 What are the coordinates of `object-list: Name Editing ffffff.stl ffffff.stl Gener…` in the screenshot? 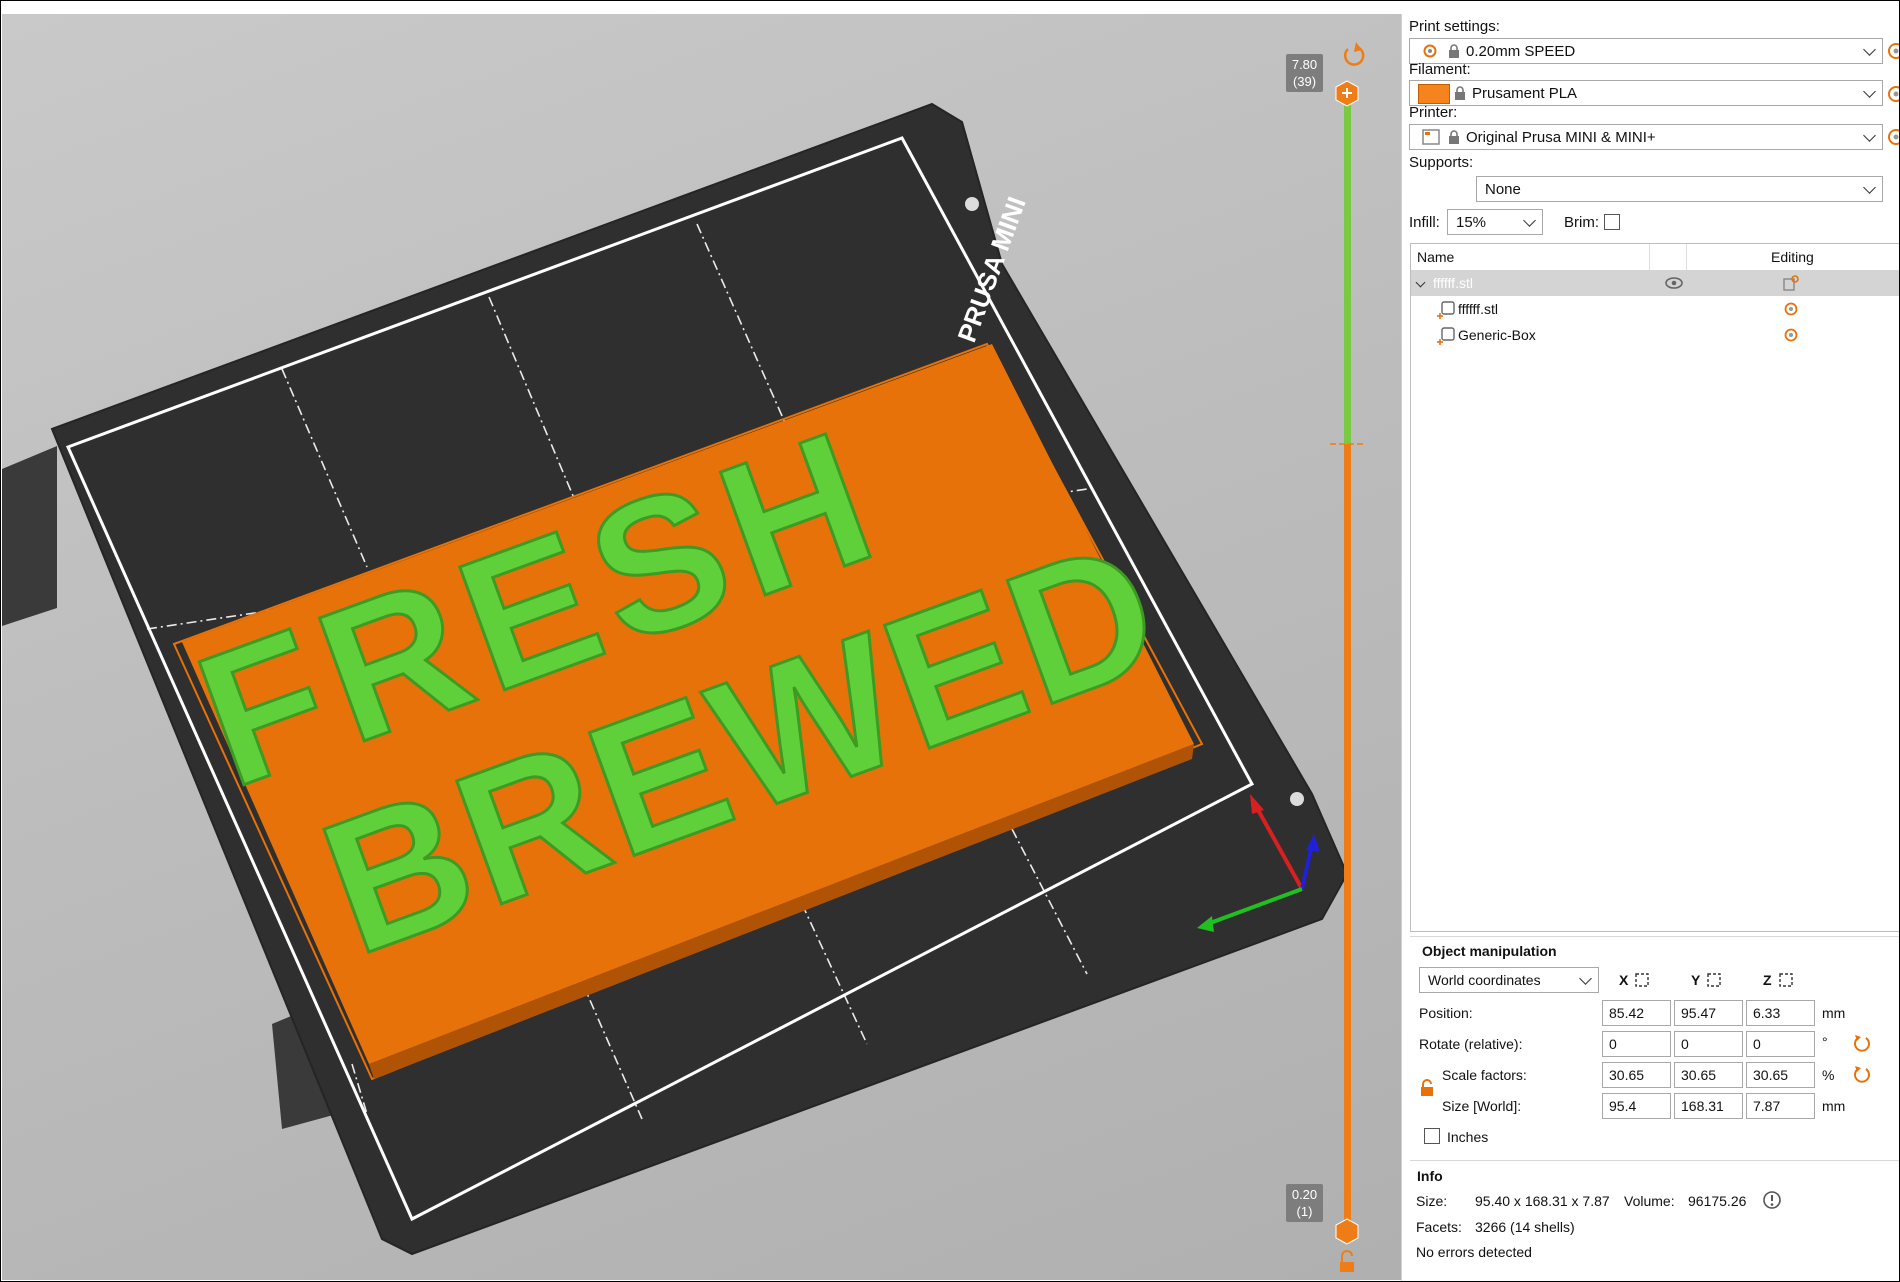 It's located at (1654, 587).